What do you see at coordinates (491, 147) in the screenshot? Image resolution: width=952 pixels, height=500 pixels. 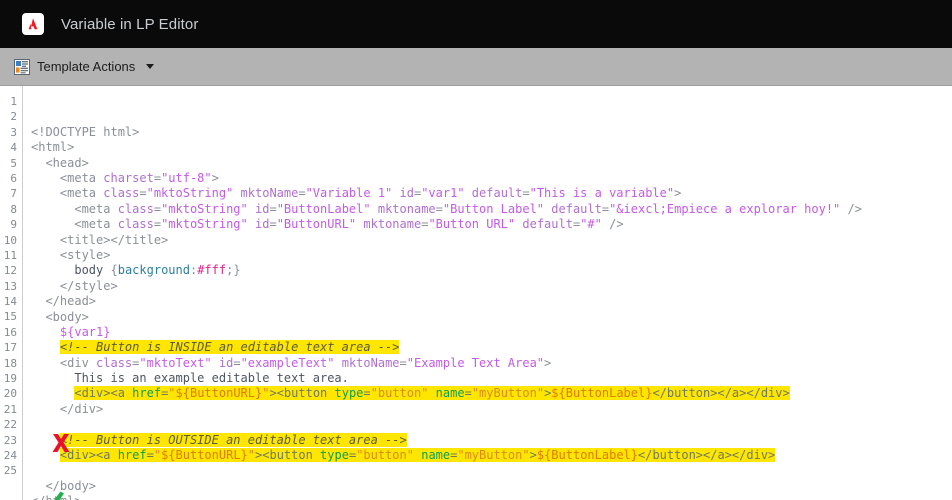 I see `code-line: <html>` at bounding box center [491, 147].